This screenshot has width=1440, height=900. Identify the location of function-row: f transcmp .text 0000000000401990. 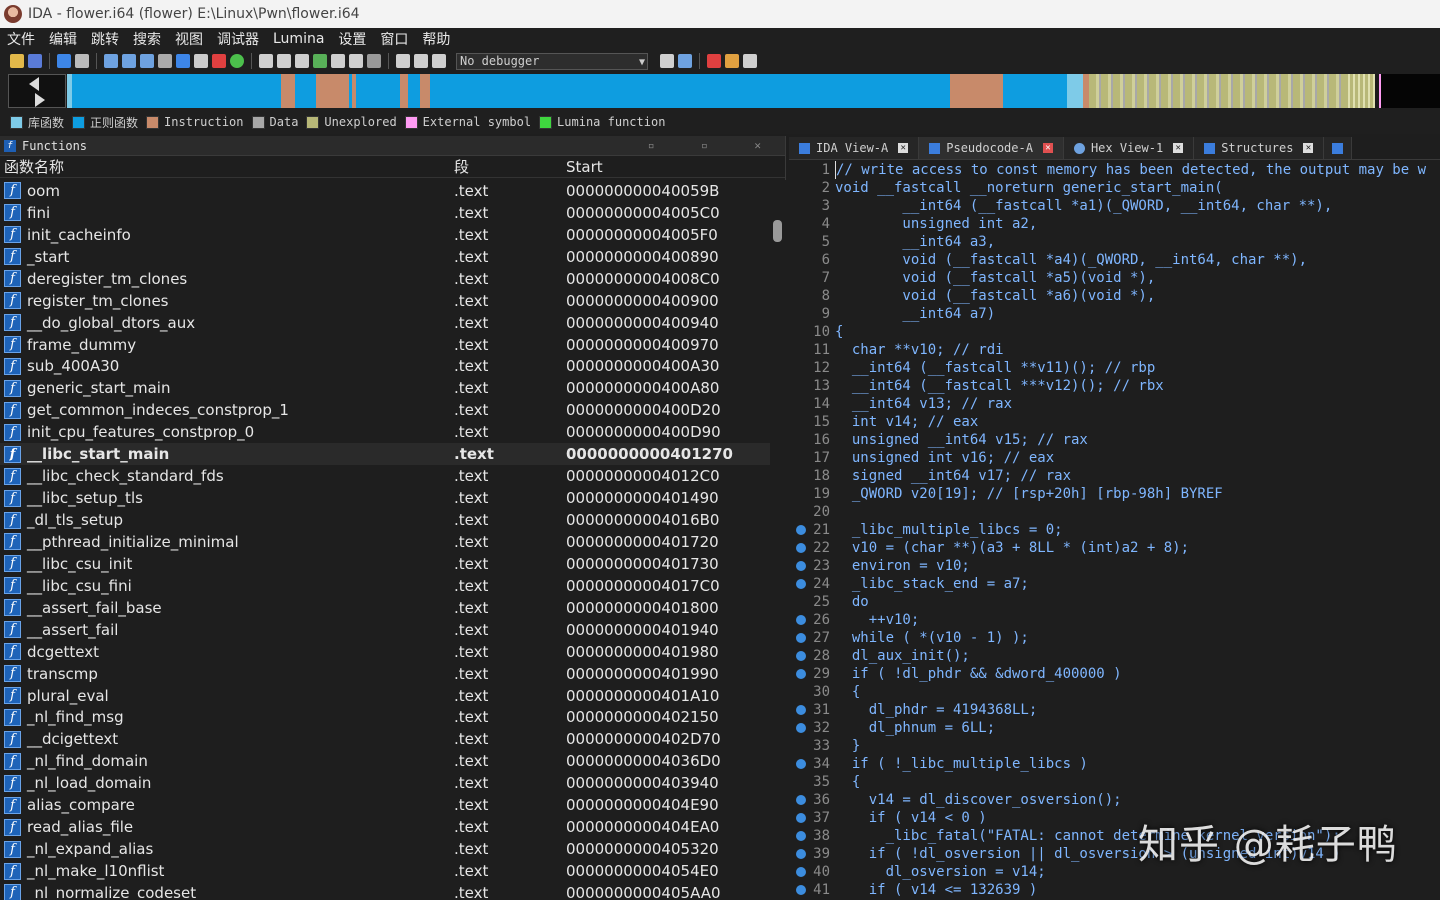
(385, 674).